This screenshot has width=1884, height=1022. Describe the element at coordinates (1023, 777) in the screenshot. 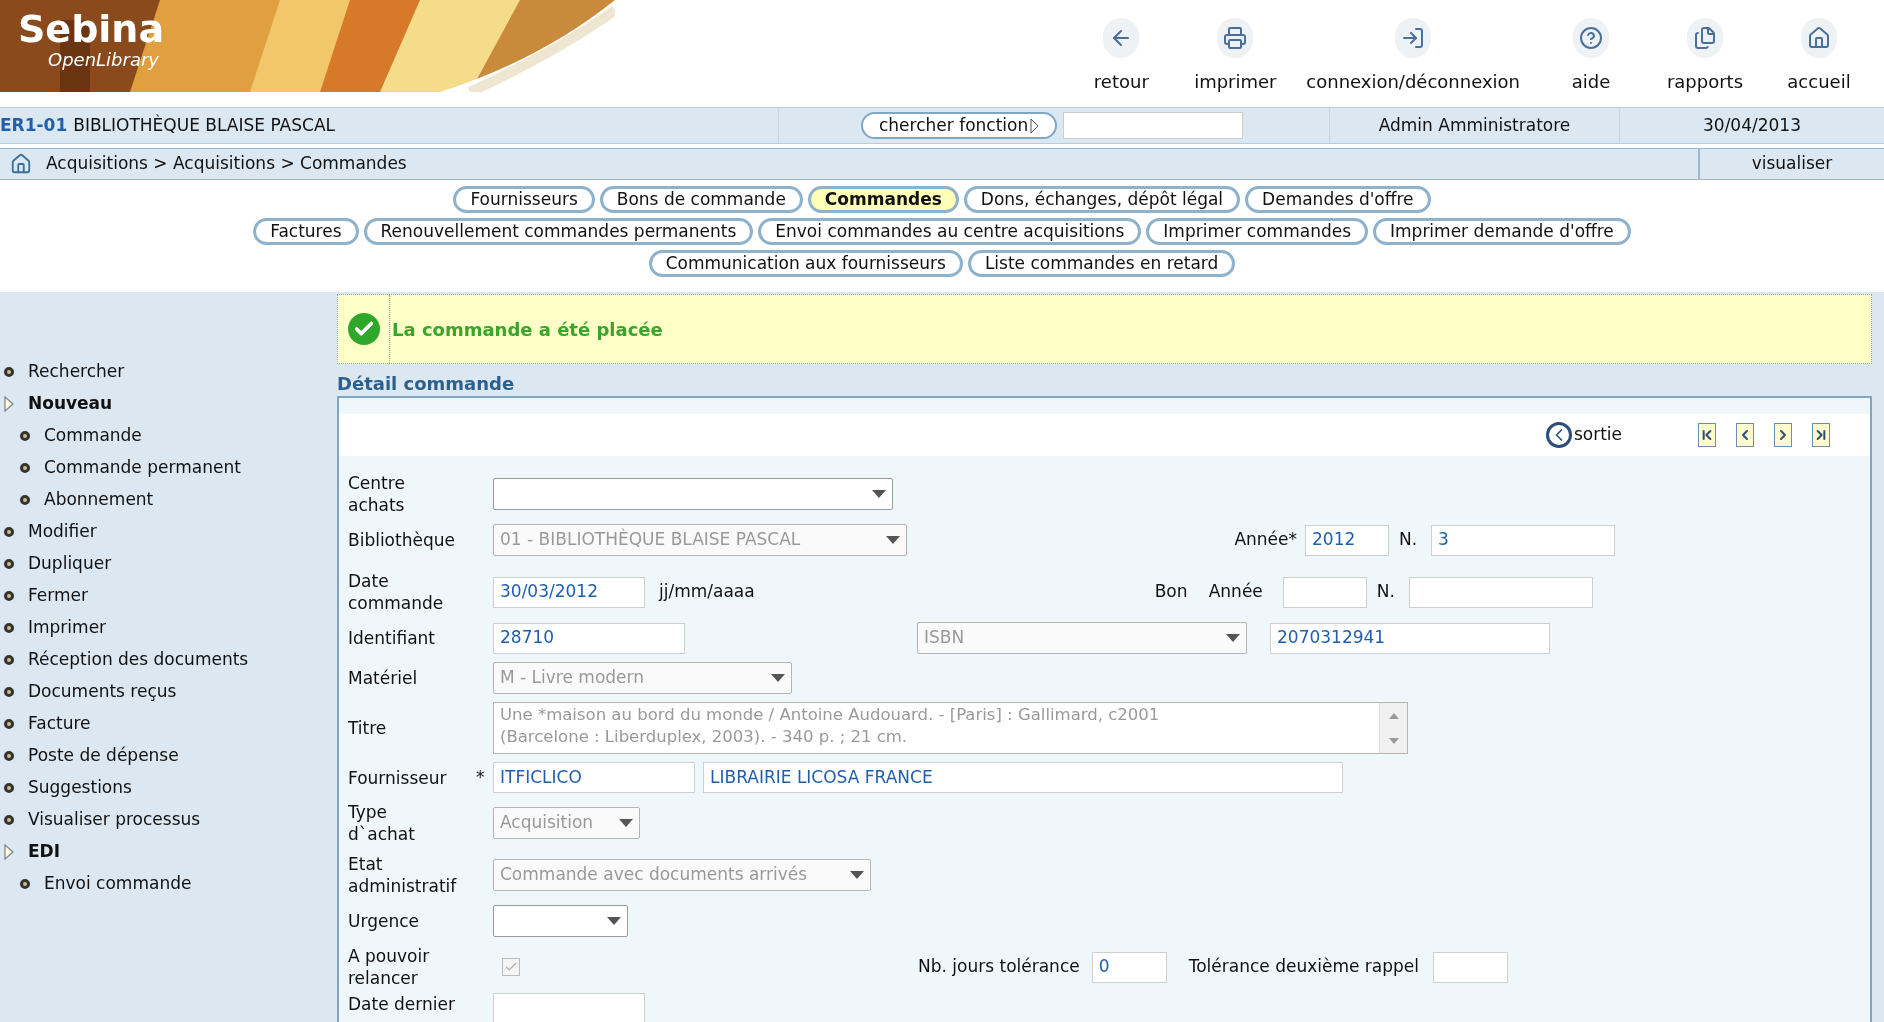

I see `supplier-name-field: LIBRAIRIE LICOSA FRANCE` at that location.